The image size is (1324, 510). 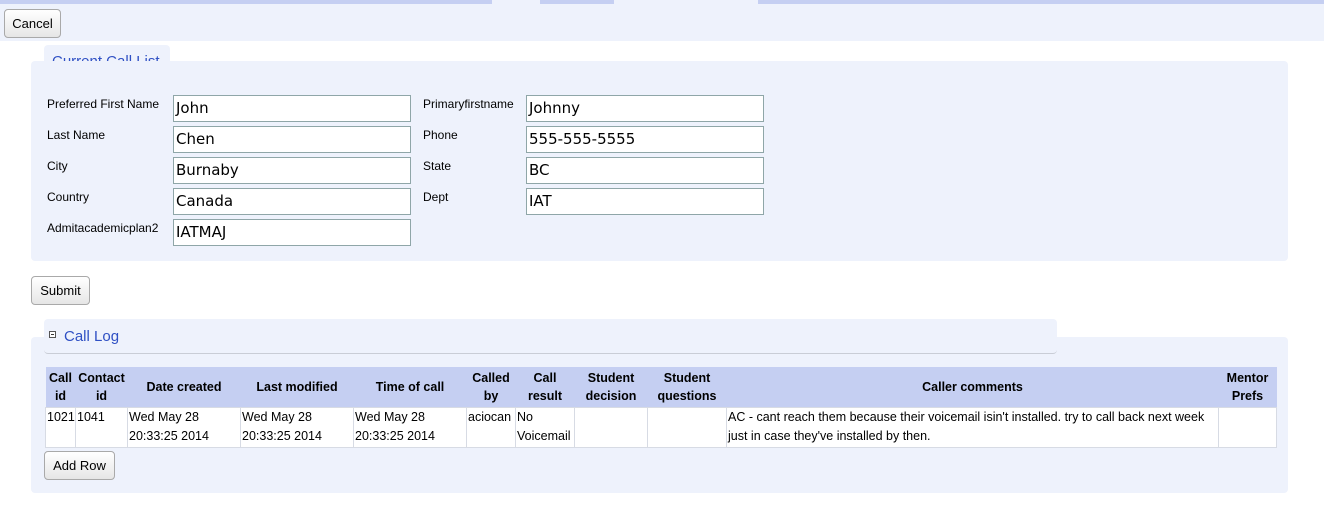 I want to click on call-log-header, so click(x=550, y=336).